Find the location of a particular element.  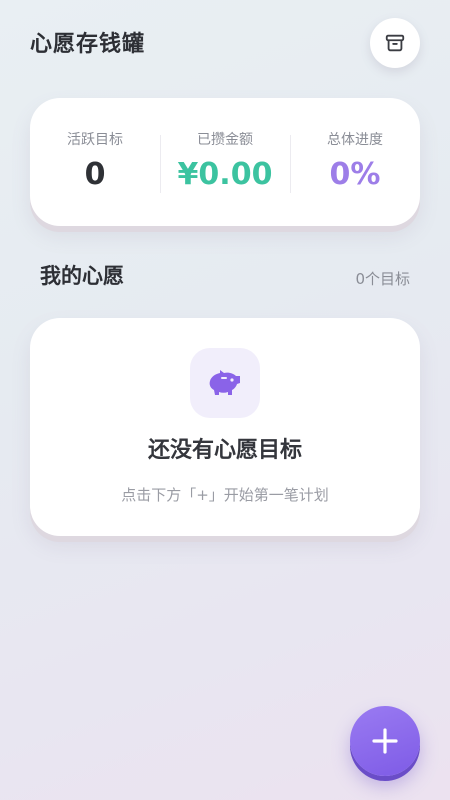

app-title: 心愿存钱罐 is located at coordinates (88, 44).